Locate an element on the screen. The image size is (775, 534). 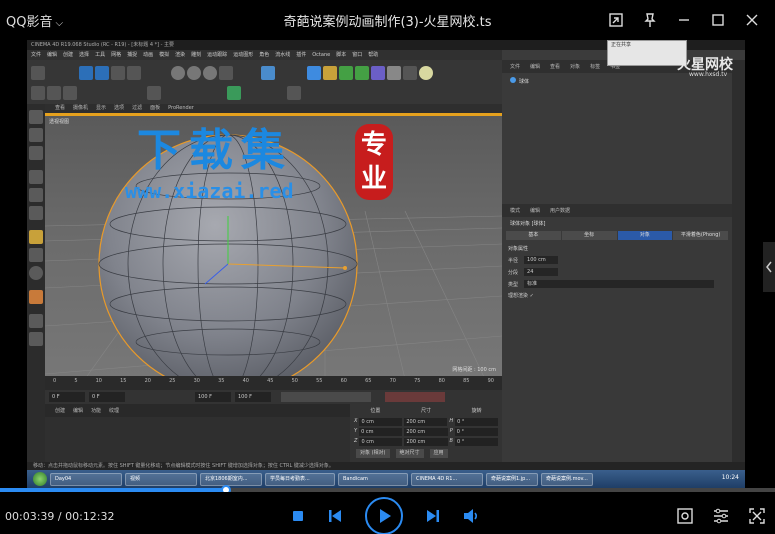
menu-item: 文件 is located at coordinates (36, 55).